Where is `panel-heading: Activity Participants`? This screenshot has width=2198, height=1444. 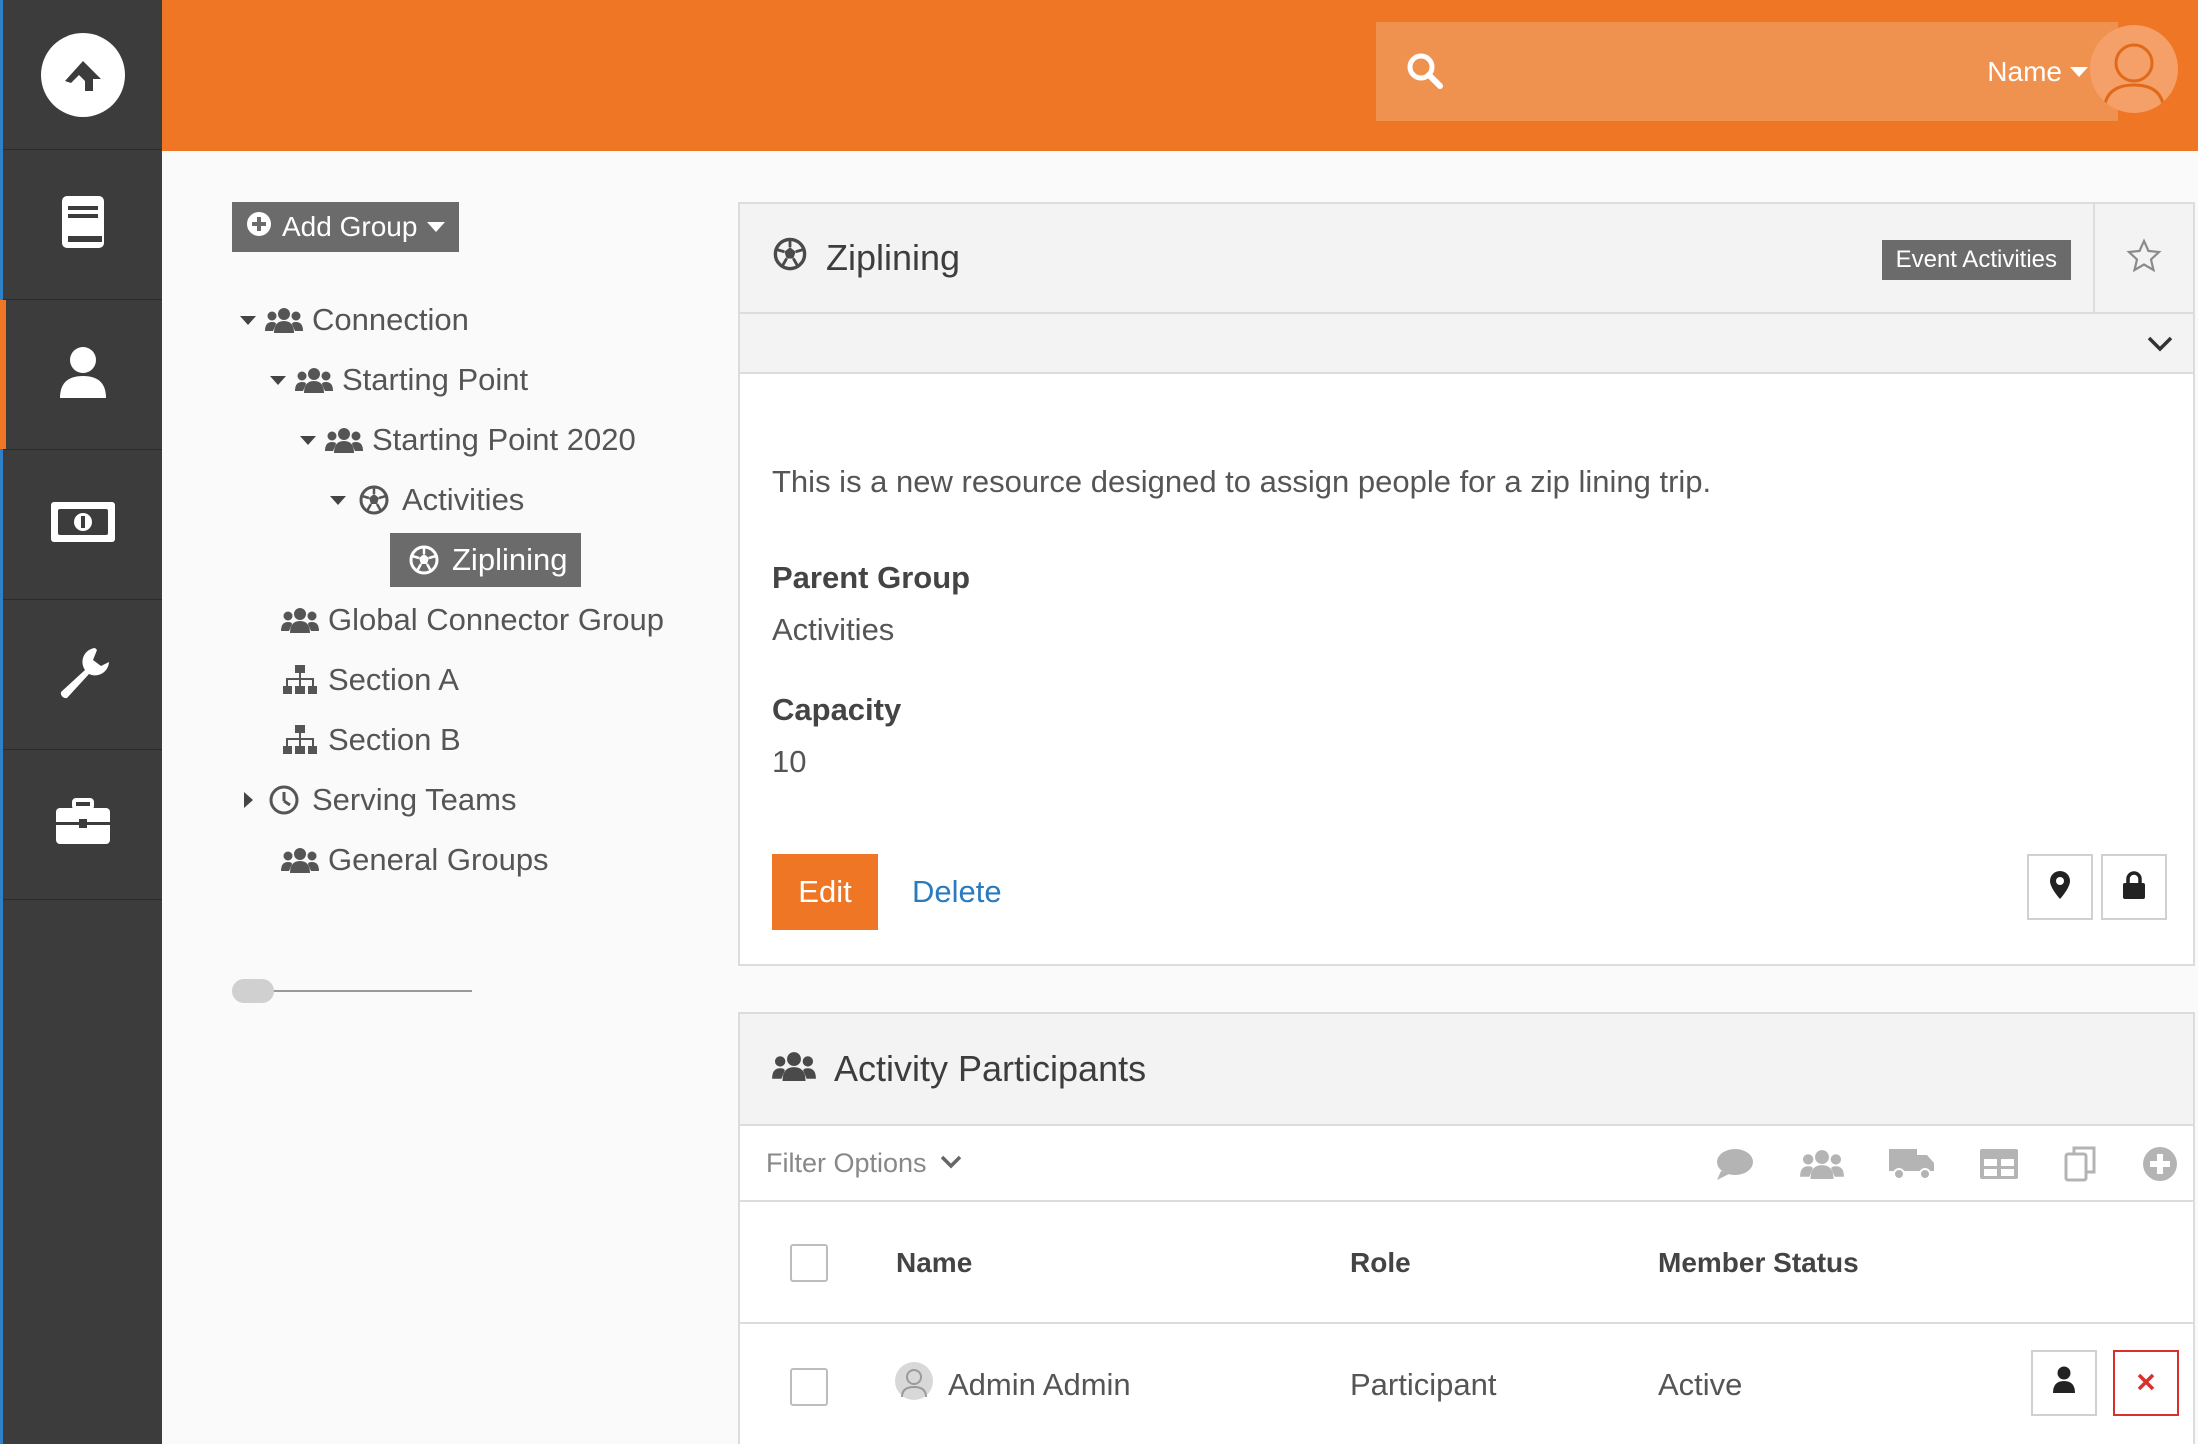 panel-heading: Activity Participants is located at coordinates (1466, 1070).